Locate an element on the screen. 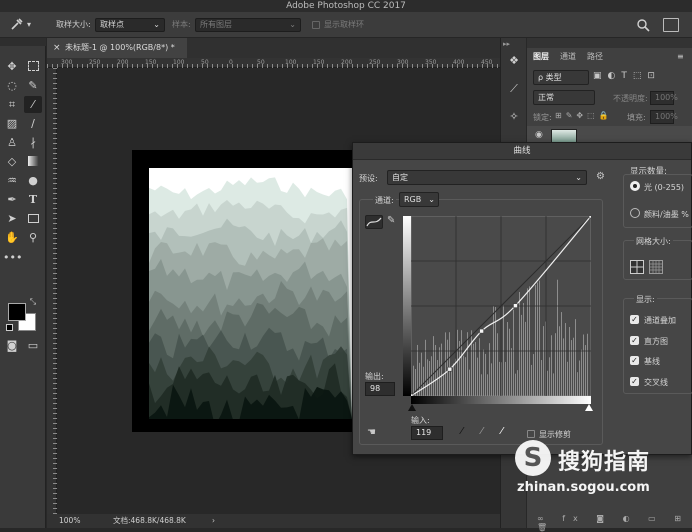  lasso-tool-icon: ◌ is located at coordinates (12, 85).